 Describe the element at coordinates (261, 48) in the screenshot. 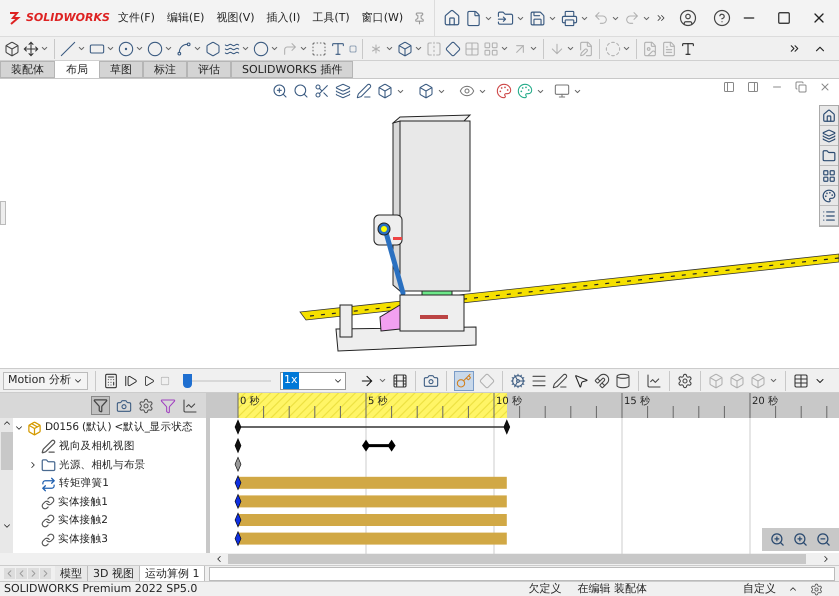

I see `ellipse-icon` at that location.